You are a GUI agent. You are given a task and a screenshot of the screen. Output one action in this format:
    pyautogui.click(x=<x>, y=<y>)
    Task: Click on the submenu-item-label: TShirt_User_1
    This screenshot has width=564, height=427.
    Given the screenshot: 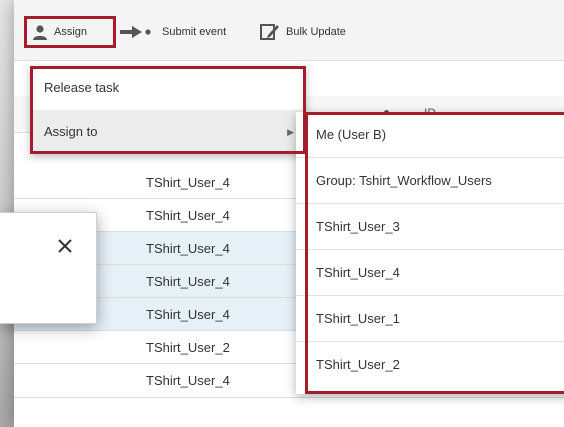 What is the action you would take?
    pyautogui.click(x=358, y=318)
    